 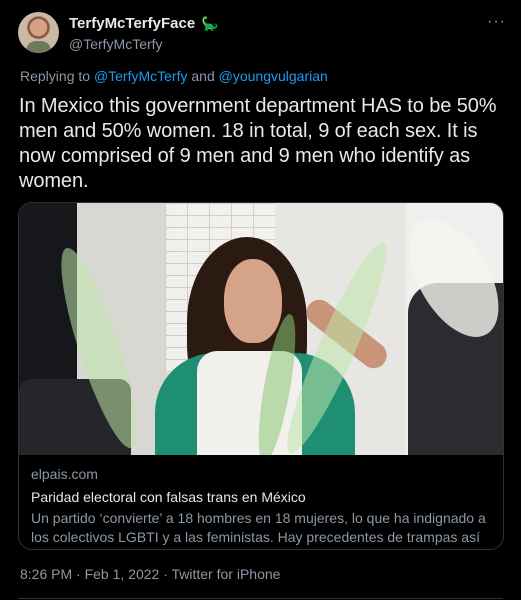 I want to click on divider, so click(x=260, y=598).